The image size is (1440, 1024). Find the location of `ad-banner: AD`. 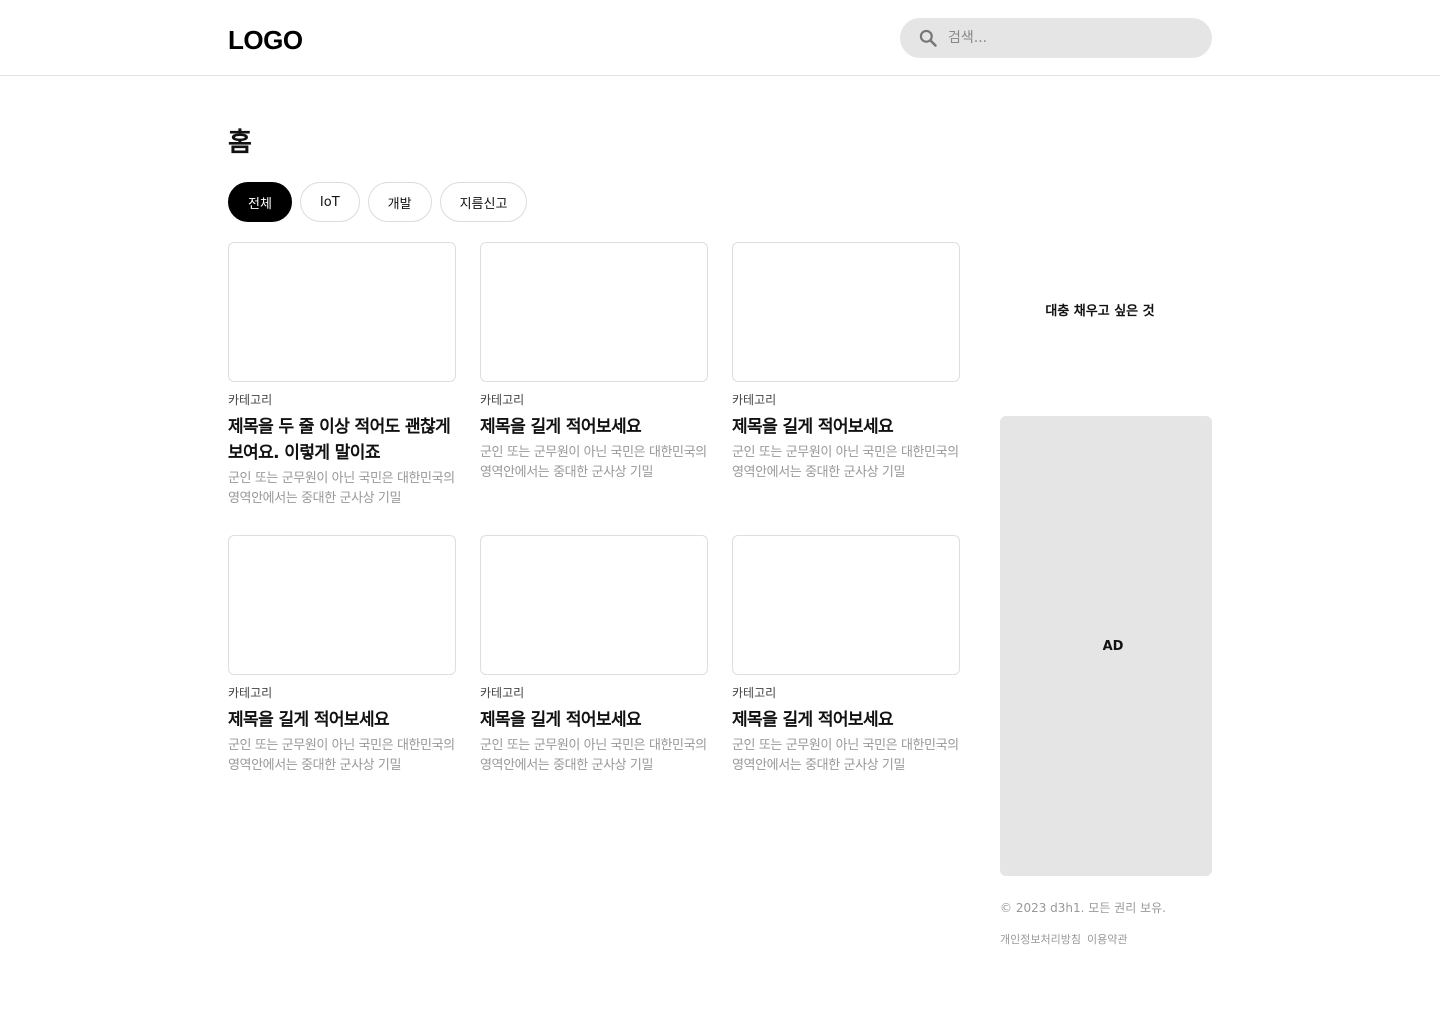

ad-banner: AD is located at coordinates (1106, 646).